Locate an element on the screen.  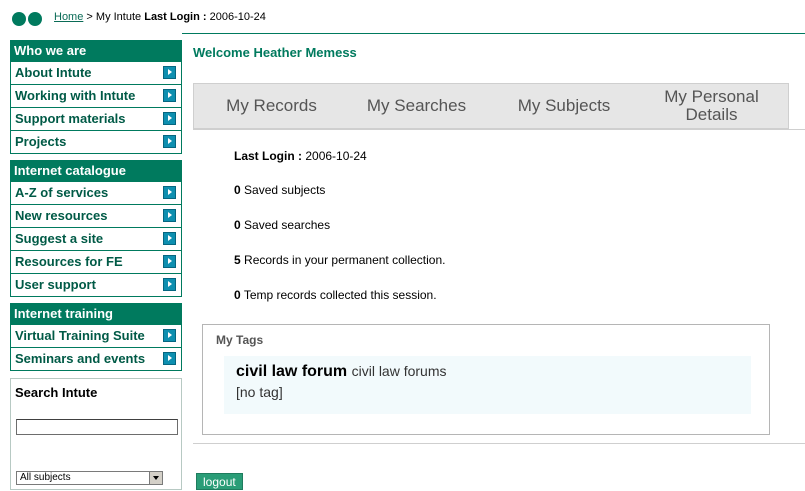
tag-name: civil law forum is located at coordinates (291, 371).